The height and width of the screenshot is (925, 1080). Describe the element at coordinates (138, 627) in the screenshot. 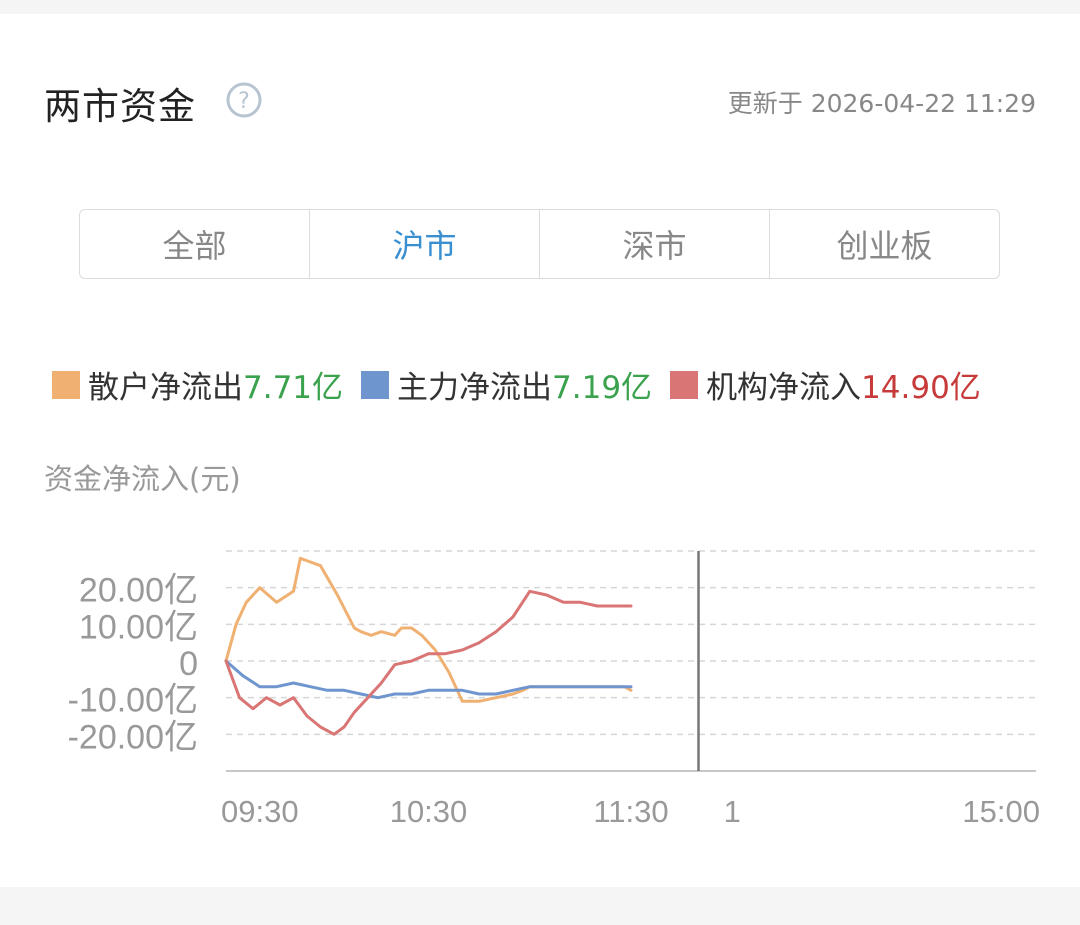

I see `y-tick-label: 10.00亿` at that location.